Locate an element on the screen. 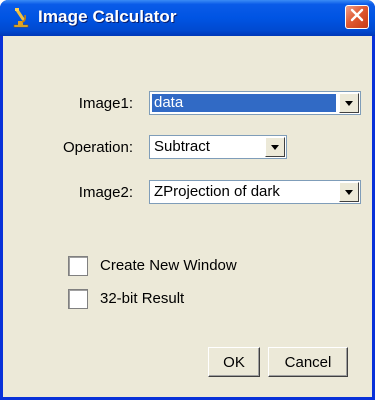  create-new-window-label: Create New Window is located at coordinates (168, 265).